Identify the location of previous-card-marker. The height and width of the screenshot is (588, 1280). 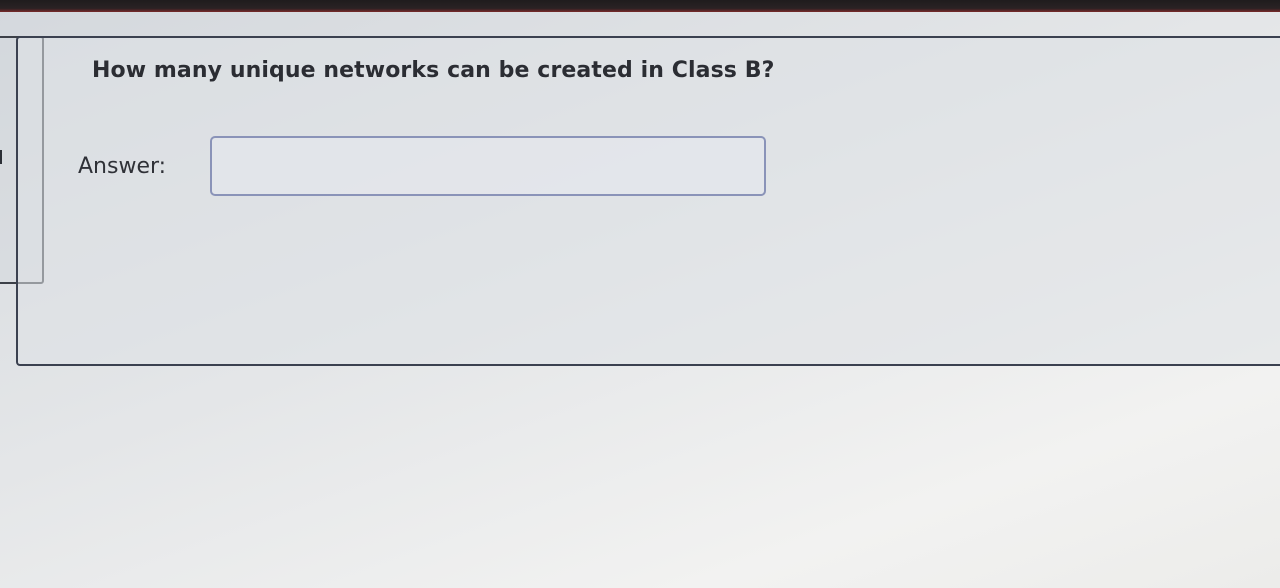
(1, 157).